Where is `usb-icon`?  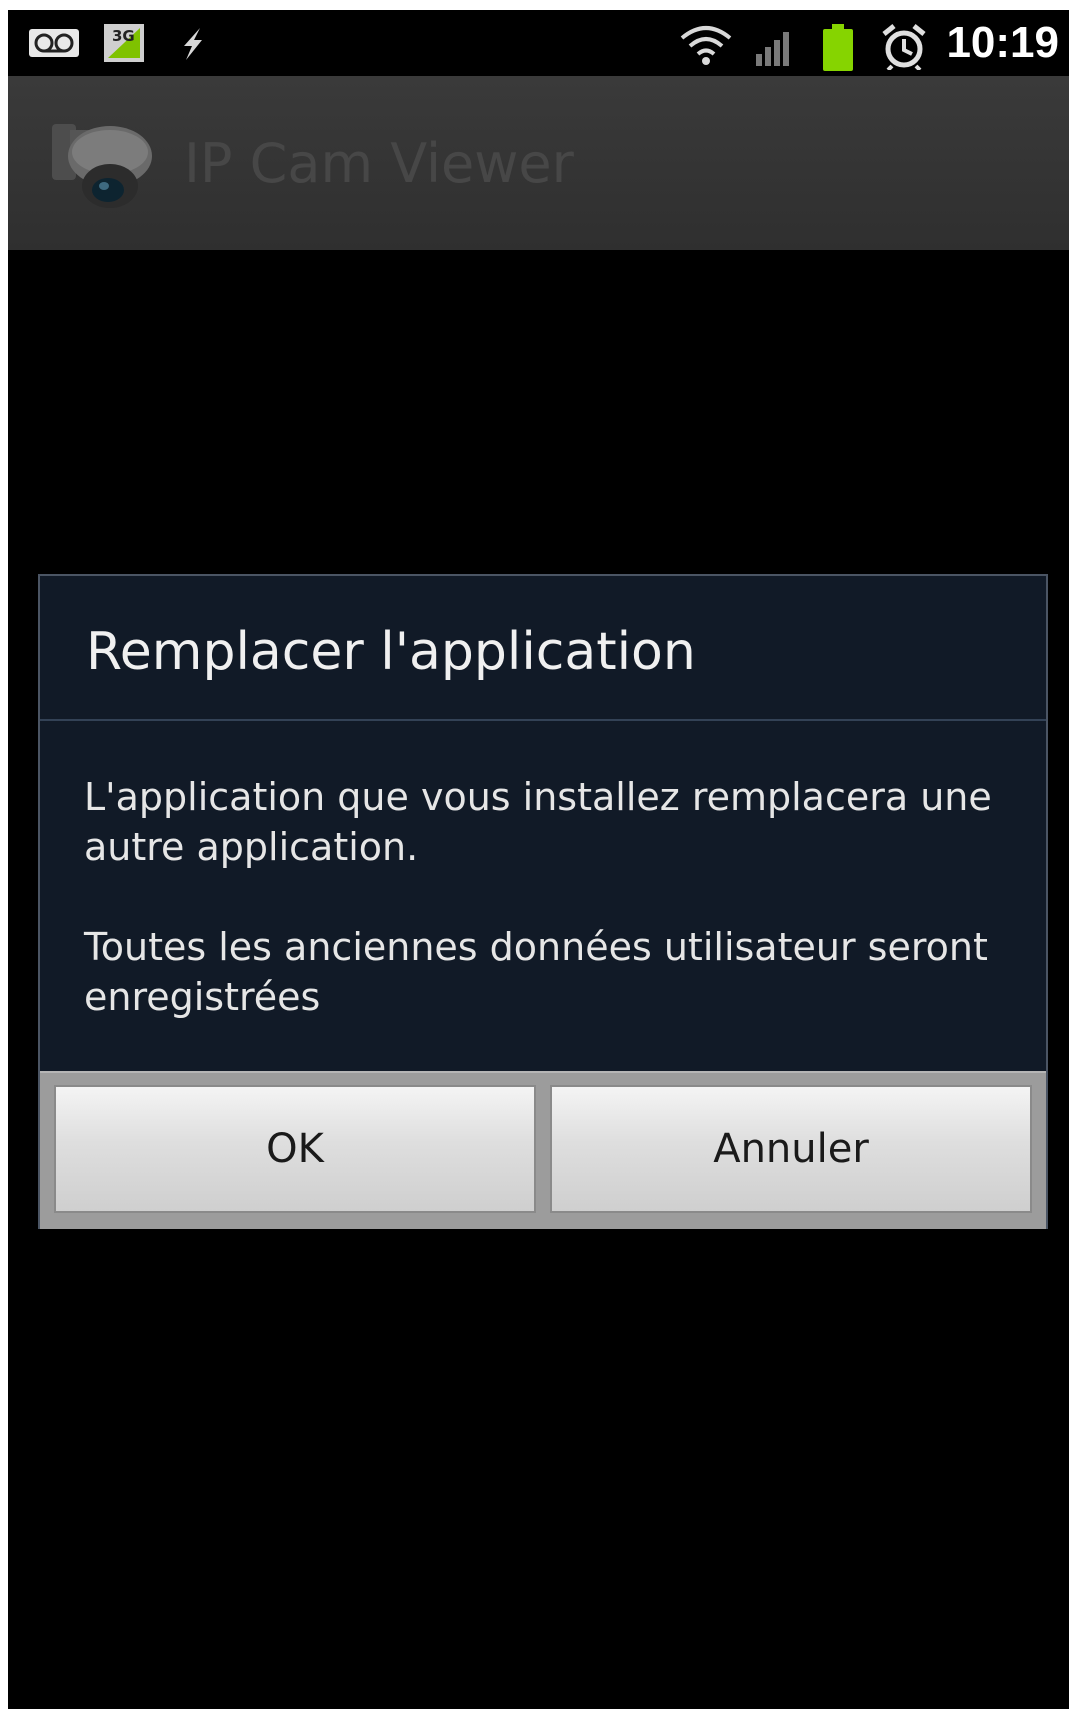
usb-icon is located at coordinates (193, 44).